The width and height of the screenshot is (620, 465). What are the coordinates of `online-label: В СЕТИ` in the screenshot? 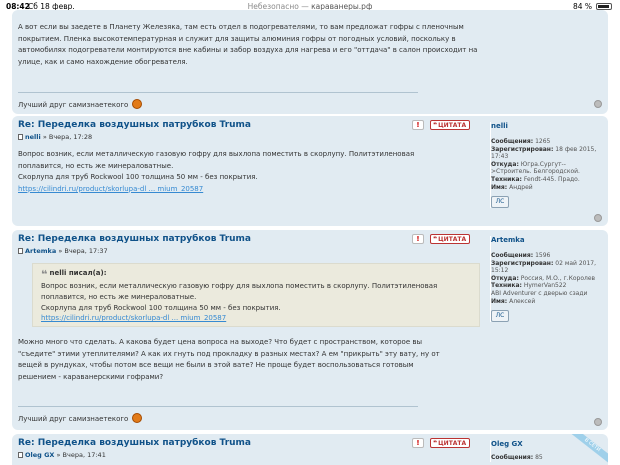 It's located at (588, 449).